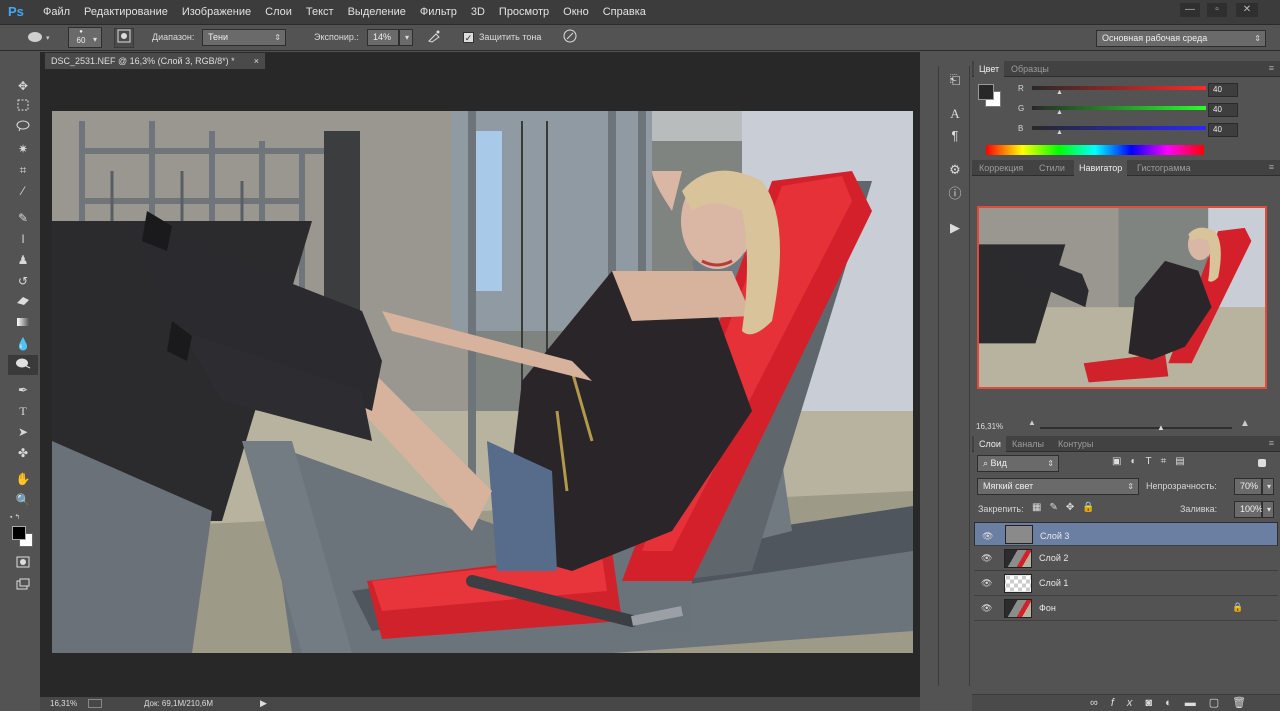  I want to click on brush-panel-toggle, so click(124, 38).